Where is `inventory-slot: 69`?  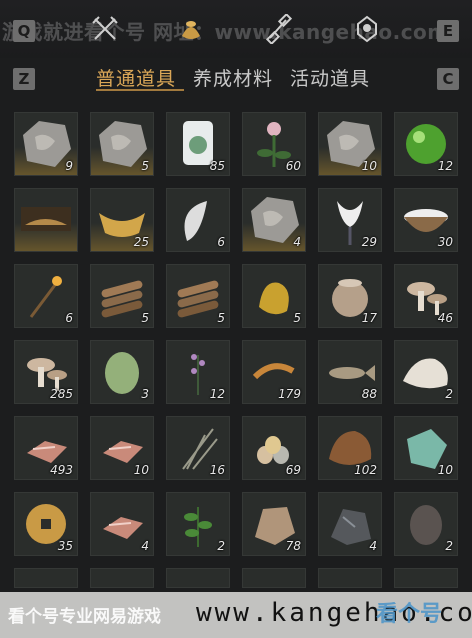 inventory-slot: 69 is located at coordinates (274, 448).